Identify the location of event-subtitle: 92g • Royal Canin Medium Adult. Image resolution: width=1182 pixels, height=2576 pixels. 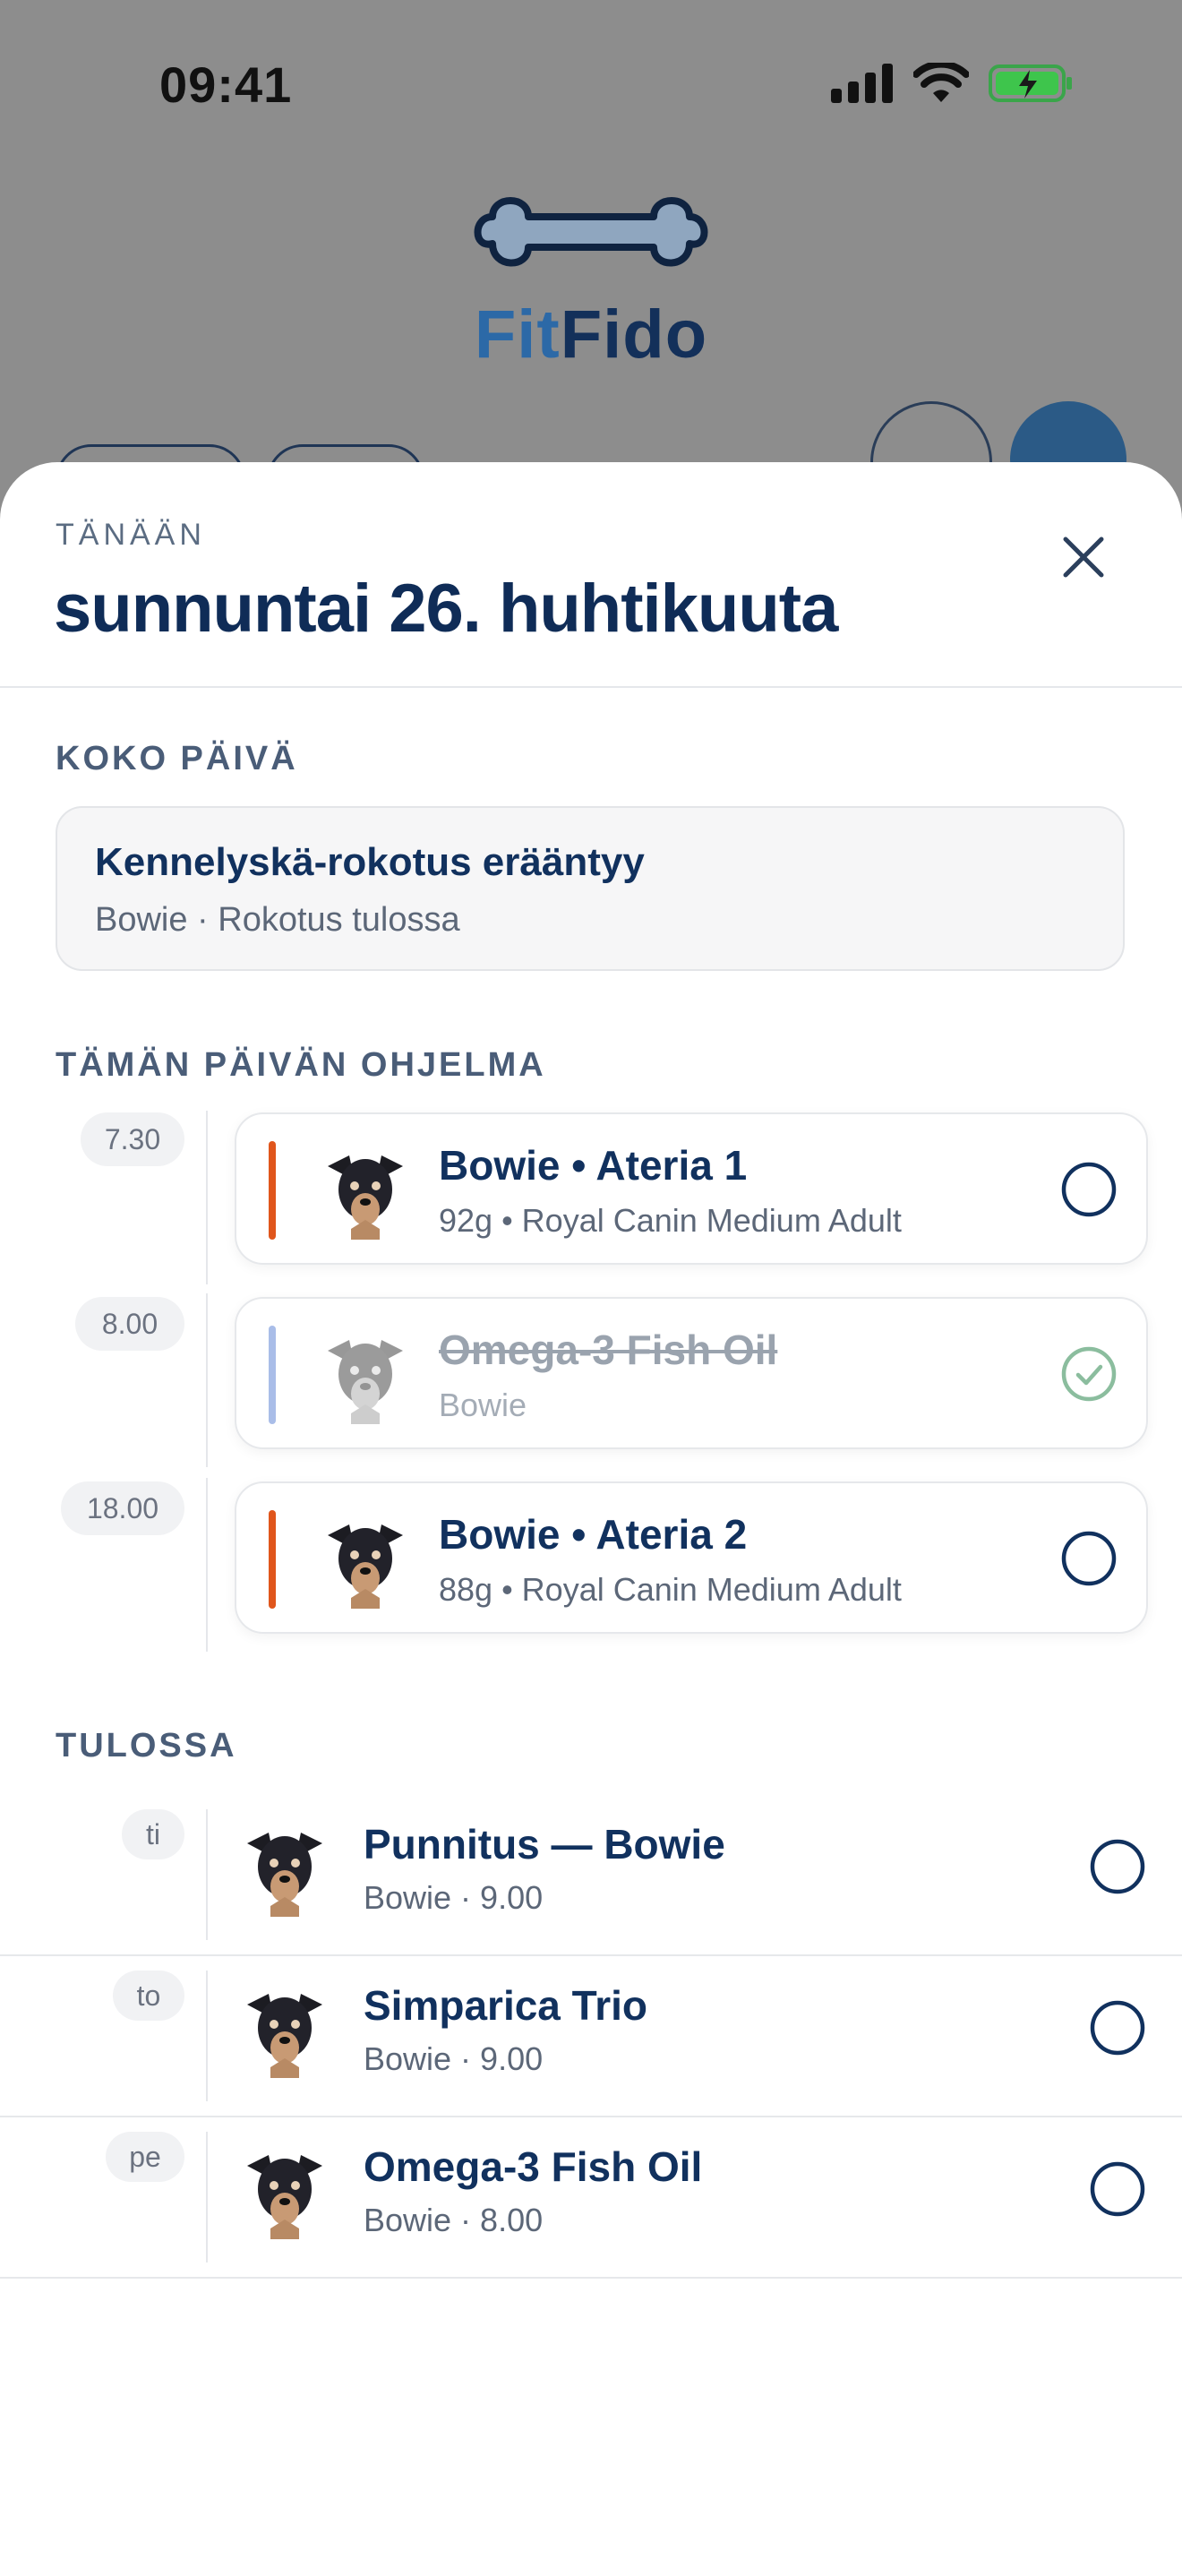
(671, 1220).